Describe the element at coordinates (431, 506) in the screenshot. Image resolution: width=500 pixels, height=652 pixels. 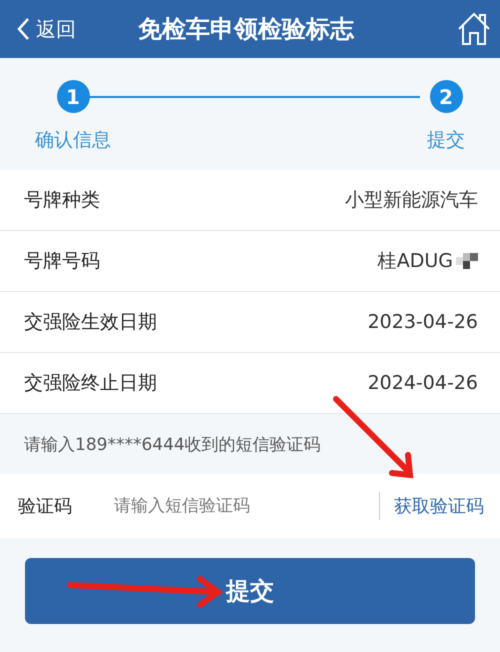
I see `get-code-link: 获取验证码` at that location.